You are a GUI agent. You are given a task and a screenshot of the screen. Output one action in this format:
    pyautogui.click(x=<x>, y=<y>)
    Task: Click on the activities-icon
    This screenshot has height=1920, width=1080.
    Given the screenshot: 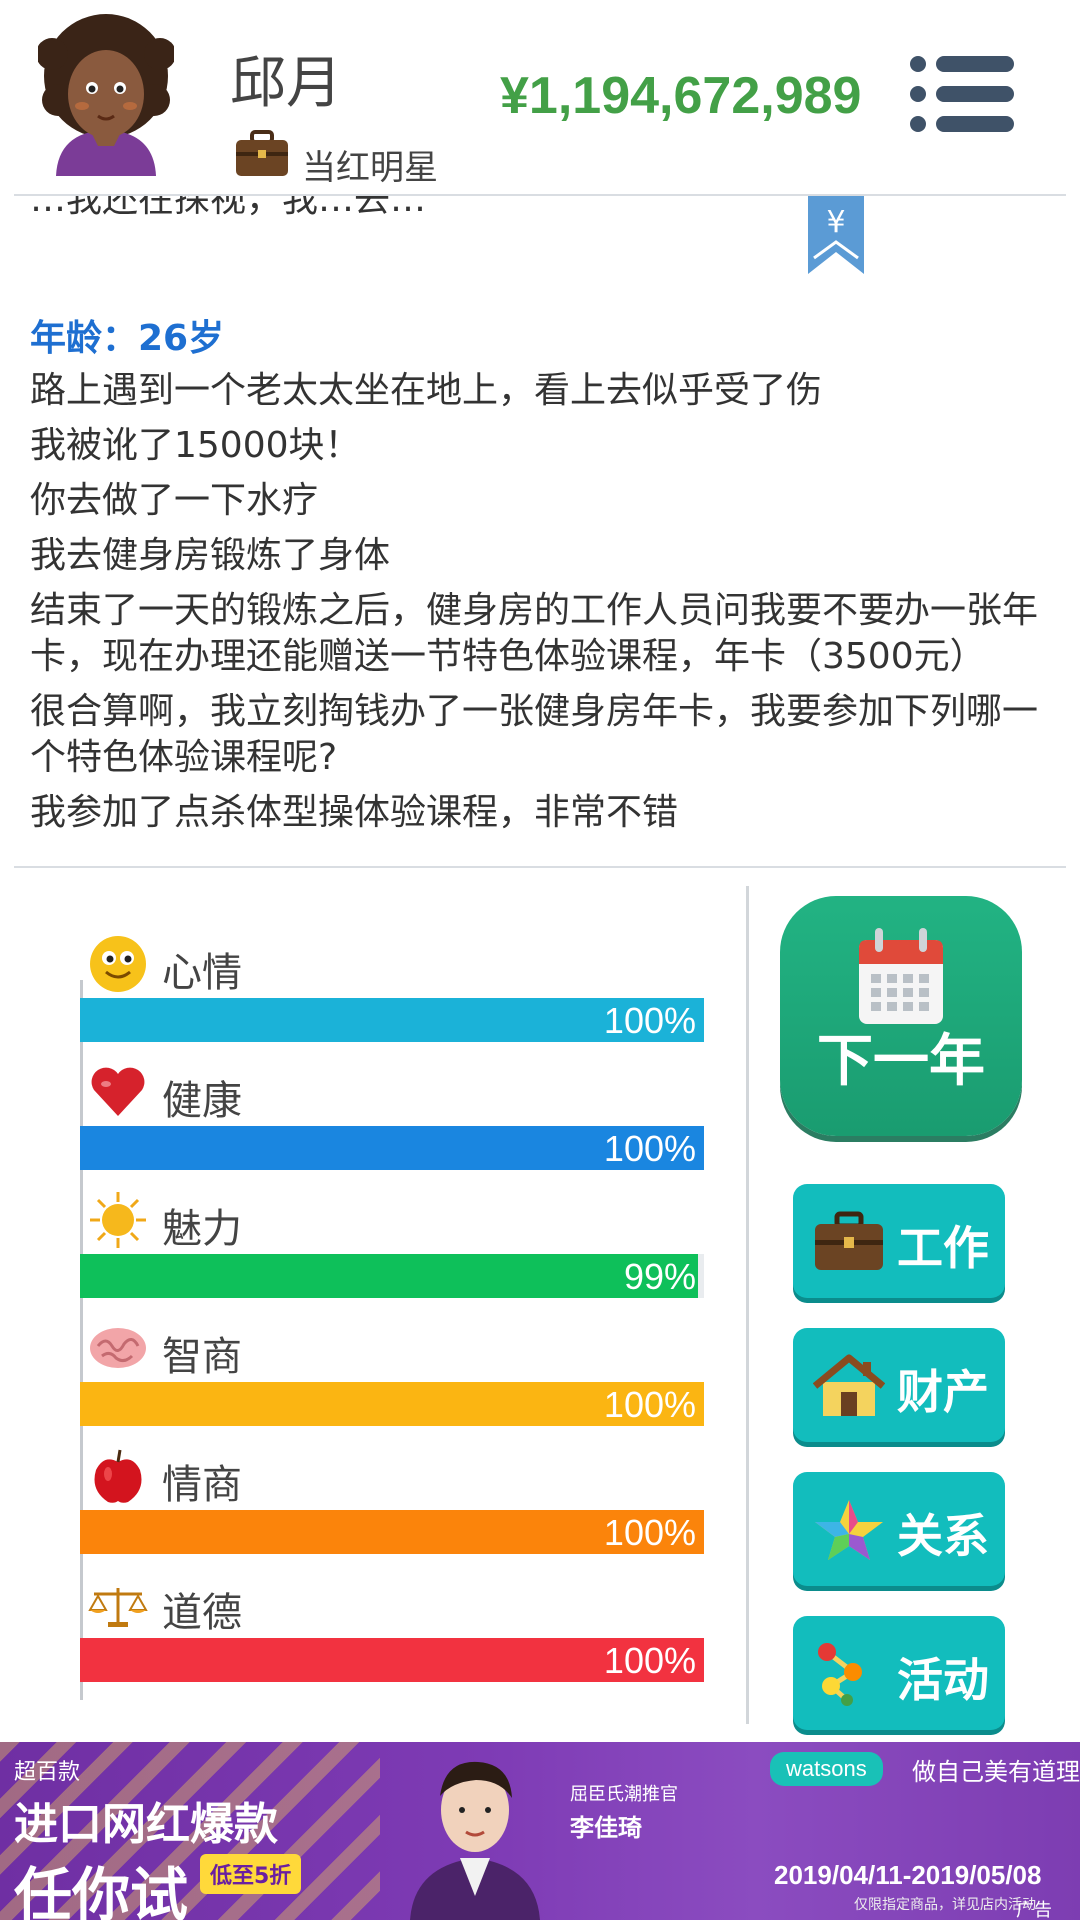 What is the action you would take?
    pyautogui.click(x=840, y=1674)
    